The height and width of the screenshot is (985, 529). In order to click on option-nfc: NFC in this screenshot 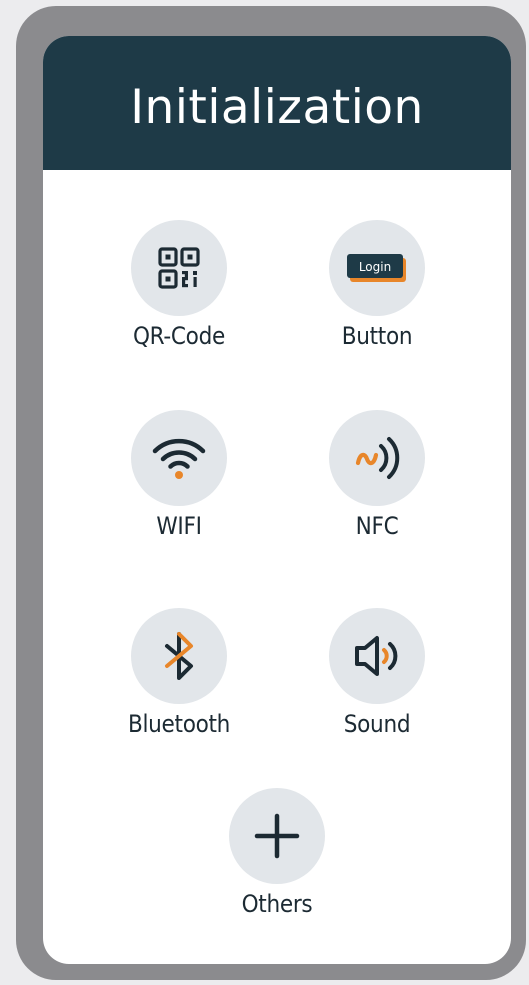, I will do `click(377, 485)`.